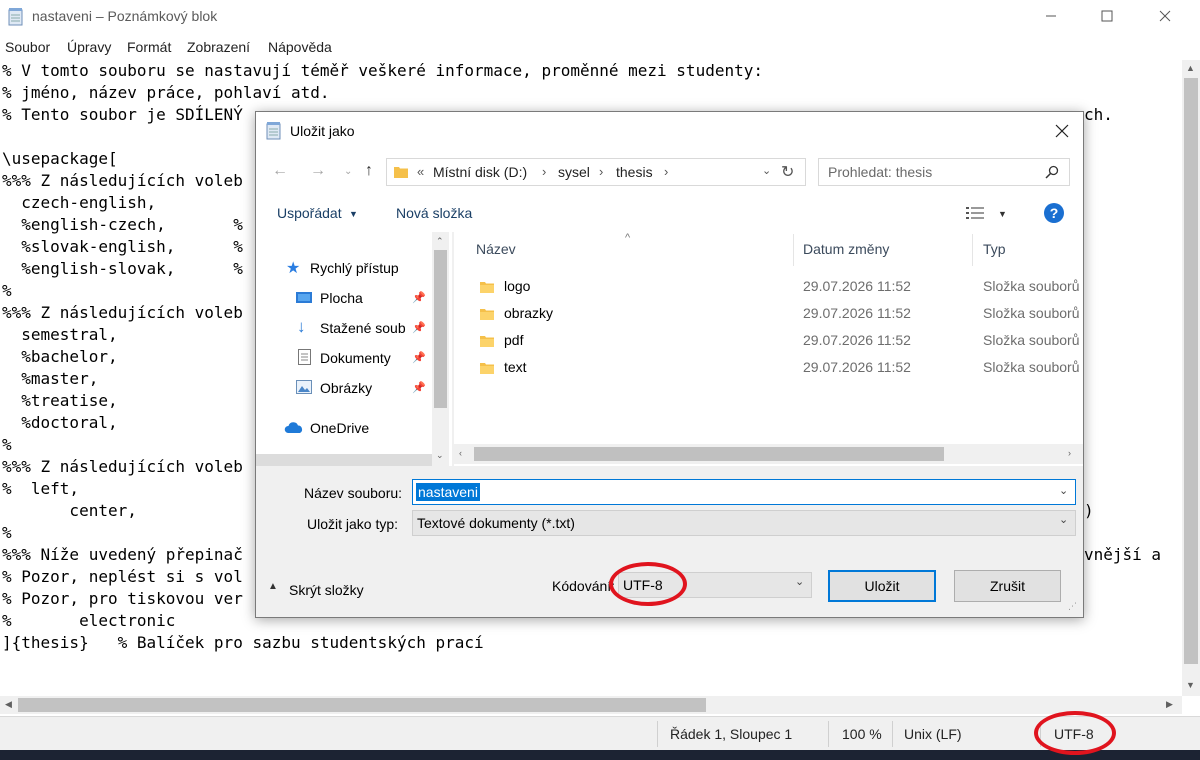 The height and width of the screenshot is (760, 1200). I want to click on nav-item-label: OneDrive, so click(340, 428).